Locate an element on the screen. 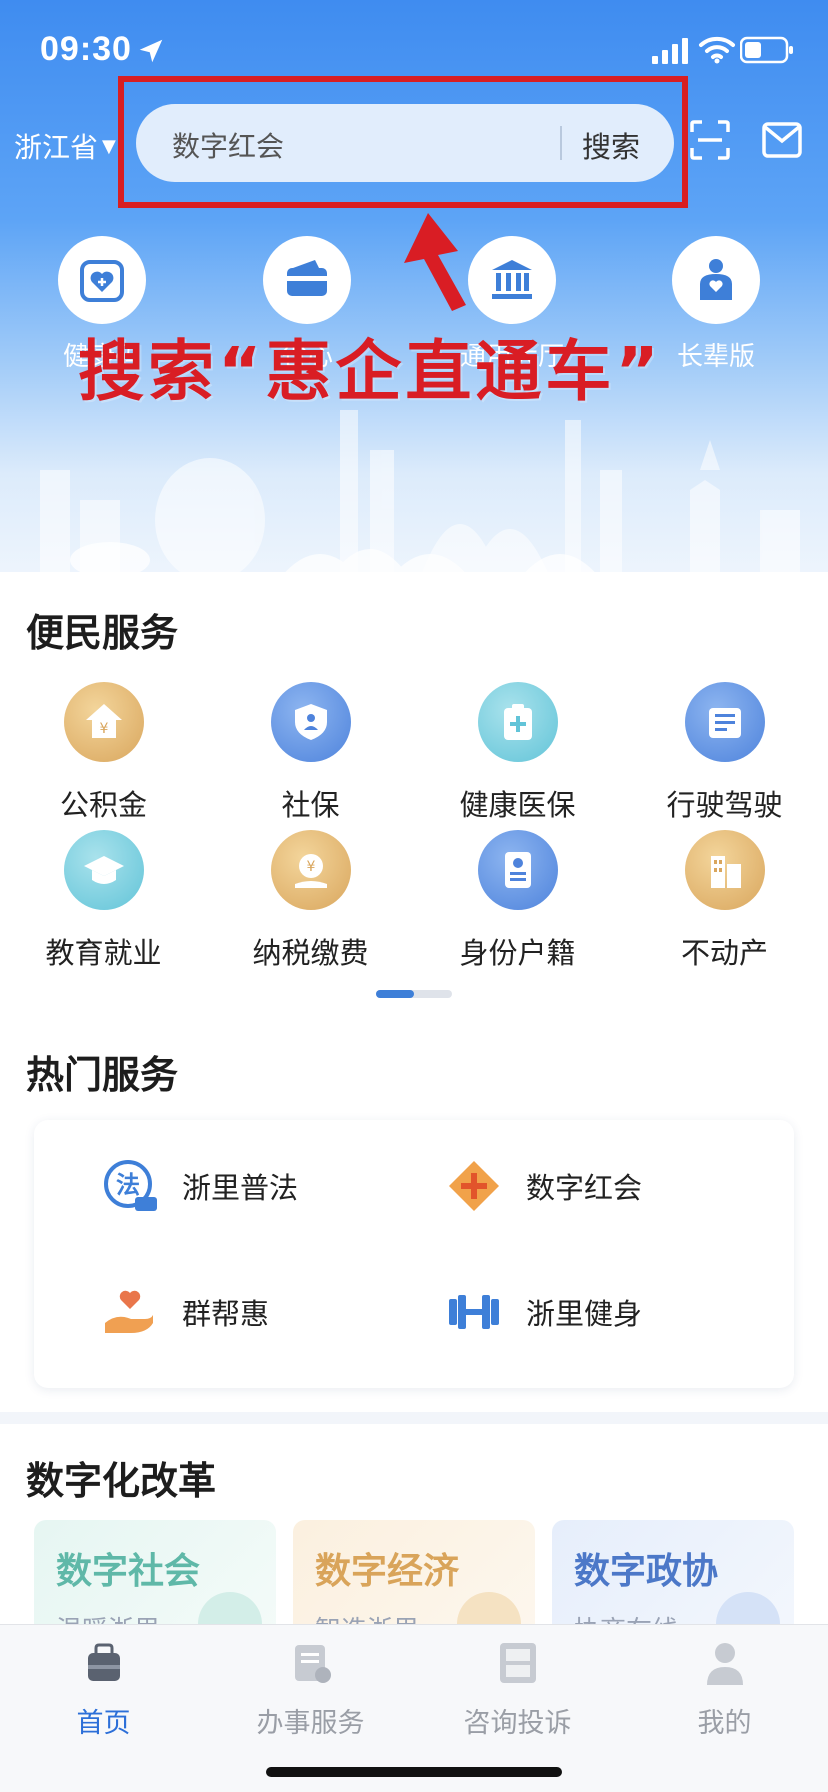 The height and width of the screenshot is (1792, 828). page-indicator is located at coordinates (414, 994).